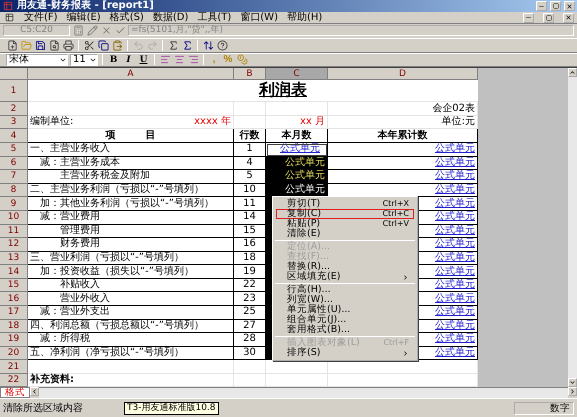 This screenshot has height=417, width=577. Describe the element at coordinates (14, 163) in the screenshot. I see `row-number: 6` at that location.